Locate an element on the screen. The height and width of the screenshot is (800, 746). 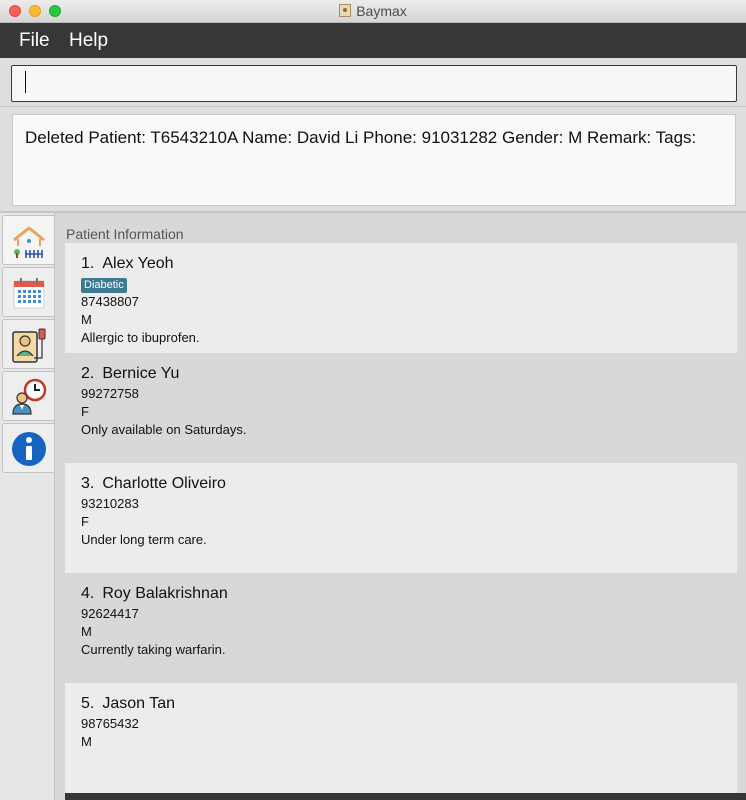
patient-phone: 87438807 is located at coordinates (110, 301).